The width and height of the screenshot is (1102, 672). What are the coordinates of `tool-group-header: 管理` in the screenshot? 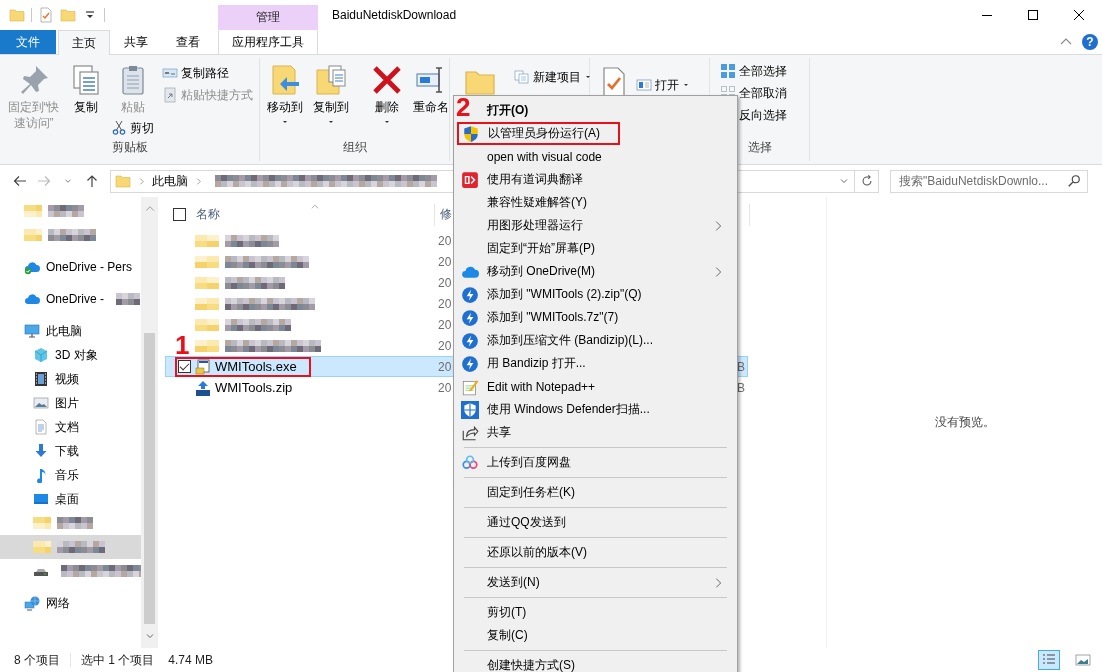 It's located at (268, 17).